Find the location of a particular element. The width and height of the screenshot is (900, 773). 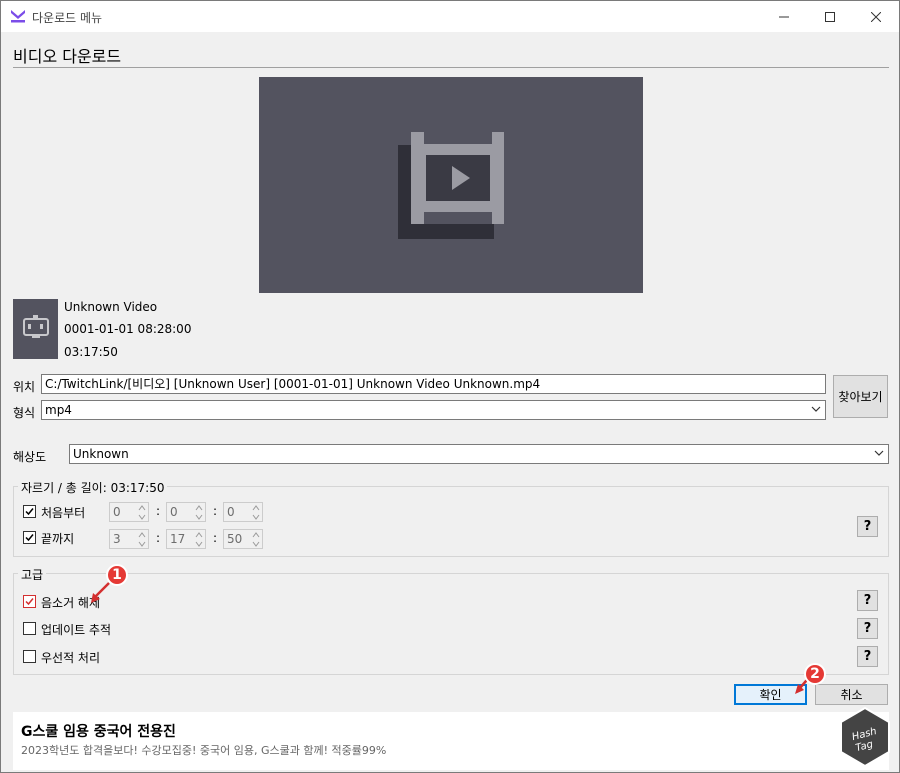

from-start-checkbox is located at coordinates (29, 511).